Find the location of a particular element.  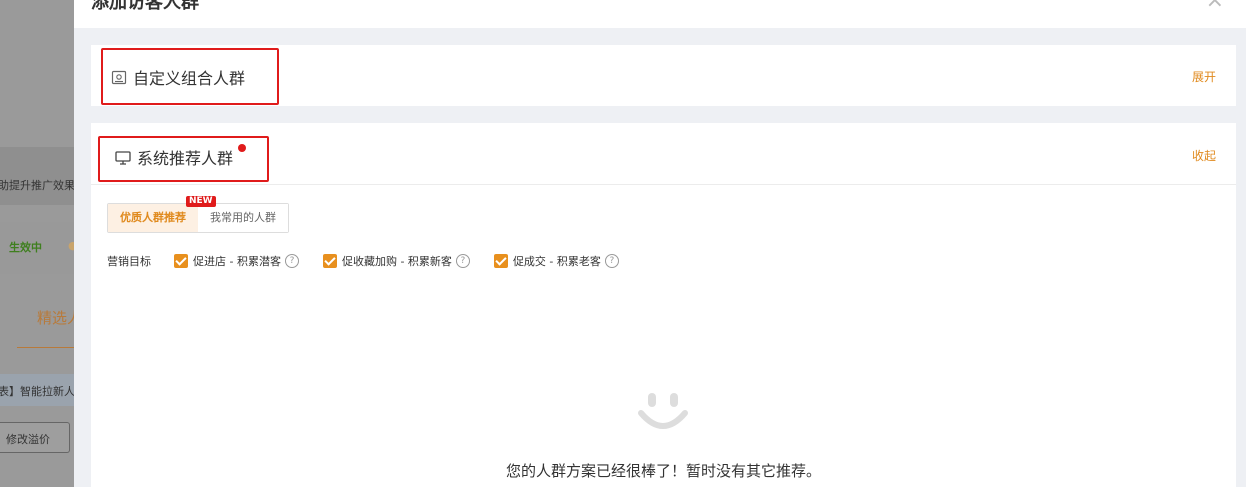

modal-title: 添加访客人群 is located at coordinates (145, 6).